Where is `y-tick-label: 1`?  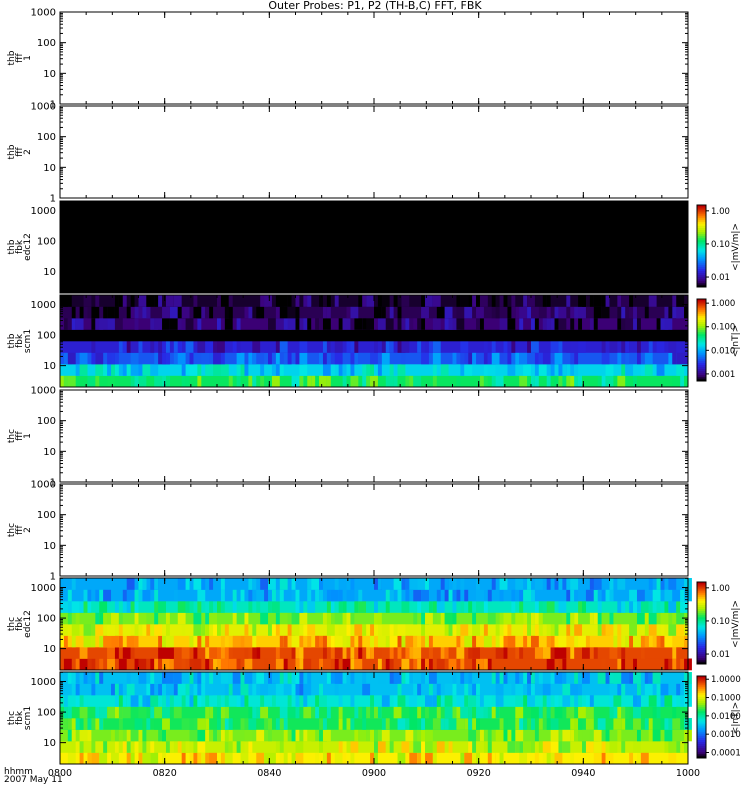 y-tick-label: 1 is located at coordinates (53, 199).